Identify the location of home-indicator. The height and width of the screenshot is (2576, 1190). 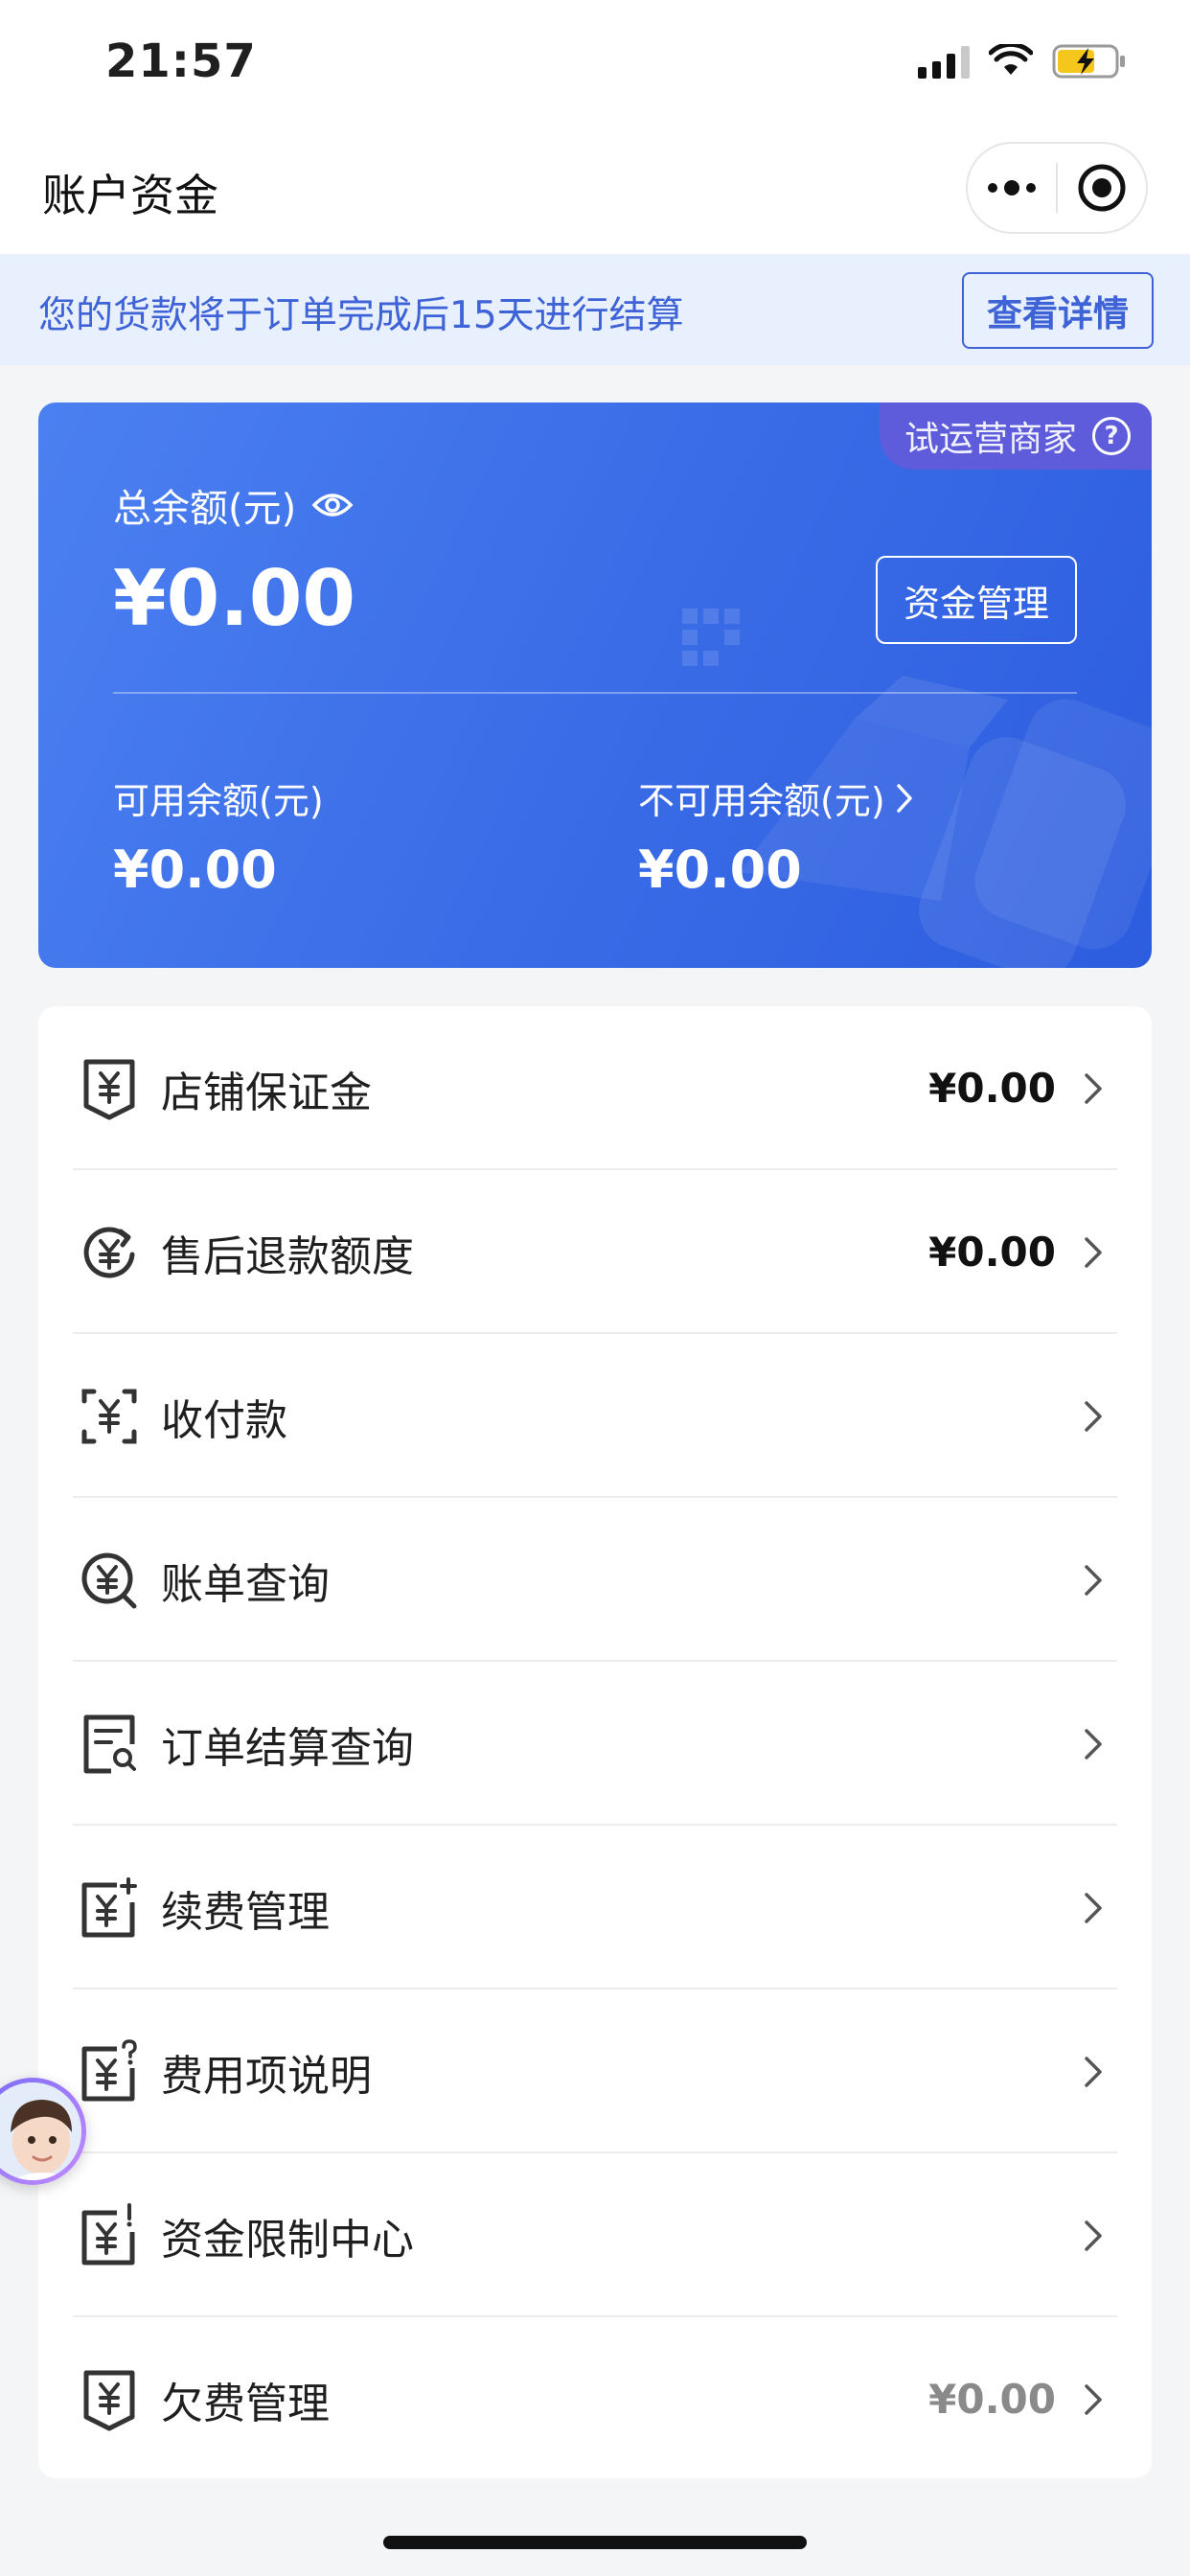
(595, 2542).